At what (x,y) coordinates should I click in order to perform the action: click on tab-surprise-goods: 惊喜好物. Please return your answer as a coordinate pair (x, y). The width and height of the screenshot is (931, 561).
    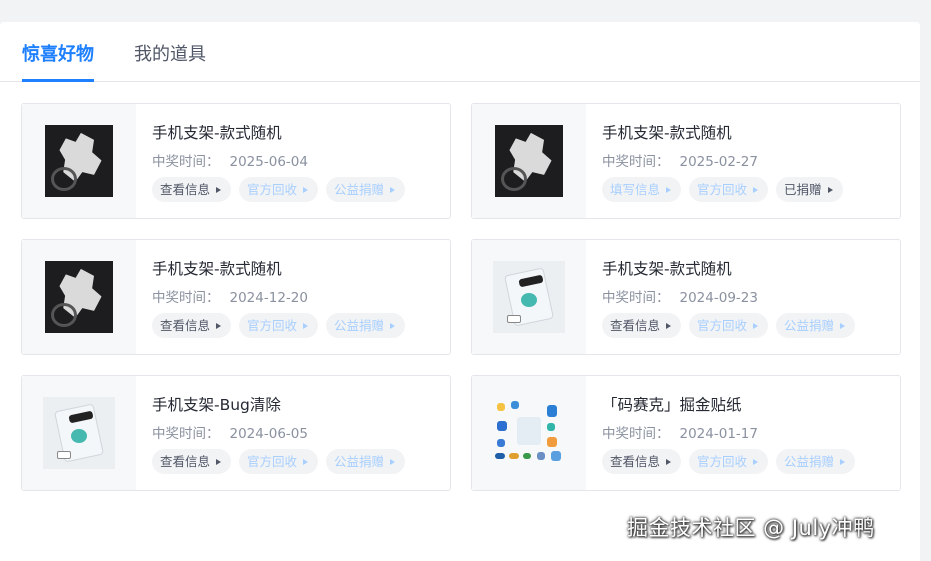
    Looking at the image, I should click on (58, 53).